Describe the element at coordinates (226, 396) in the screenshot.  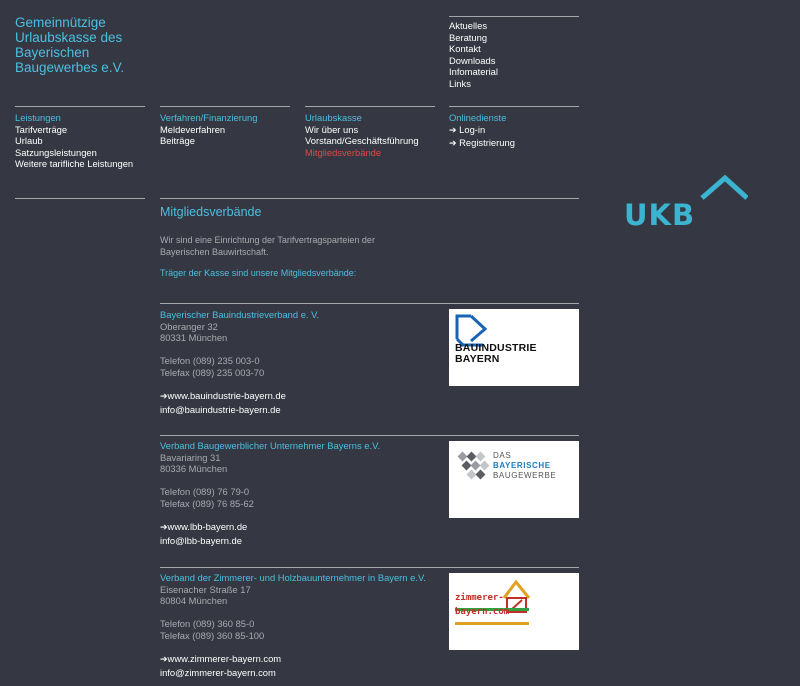
I see `member-website: www.bauindustrie-bayern.de` at that location.